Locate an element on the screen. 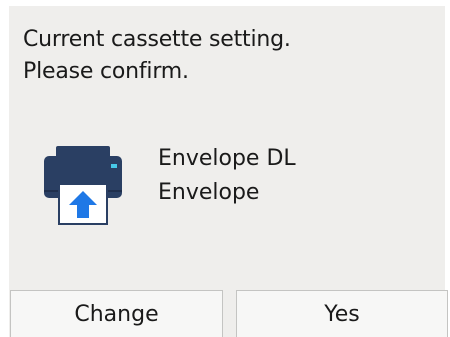  printer-cassette-icon is located at coordinates (86, 187).